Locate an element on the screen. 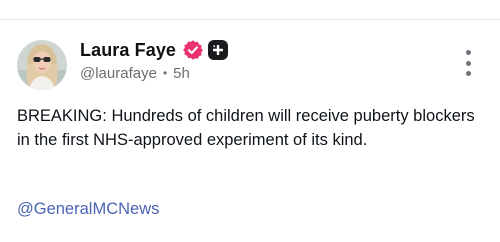 The width and height of the screenshot is (500, 242). author-handle: @laurafaye is located at coordinates (118, 73).